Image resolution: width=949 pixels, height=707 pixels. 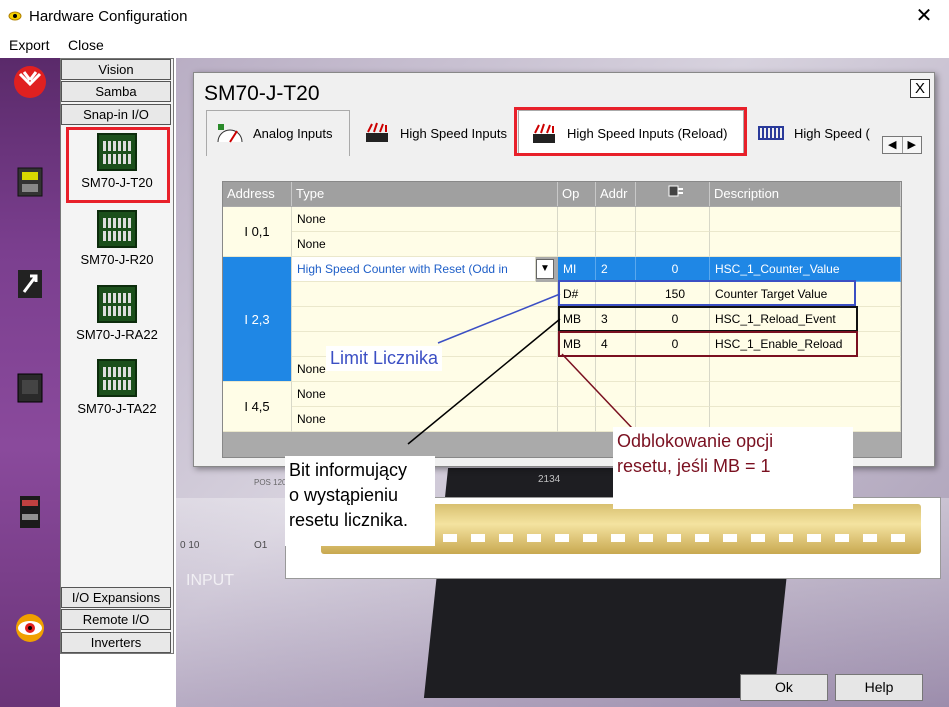 What do you see at coordinates (270, 482) in the screenshot?
I see `bg-text-pos: POS 120` at bounding box center [270, 482].